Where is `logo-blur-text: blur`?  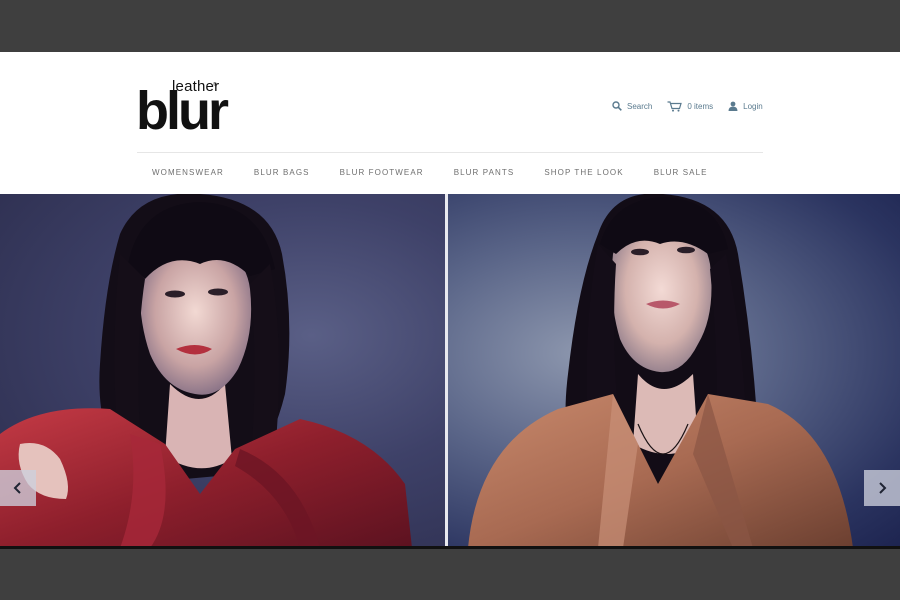
logo-blur-text: blur is located at coordinates (182, 111).